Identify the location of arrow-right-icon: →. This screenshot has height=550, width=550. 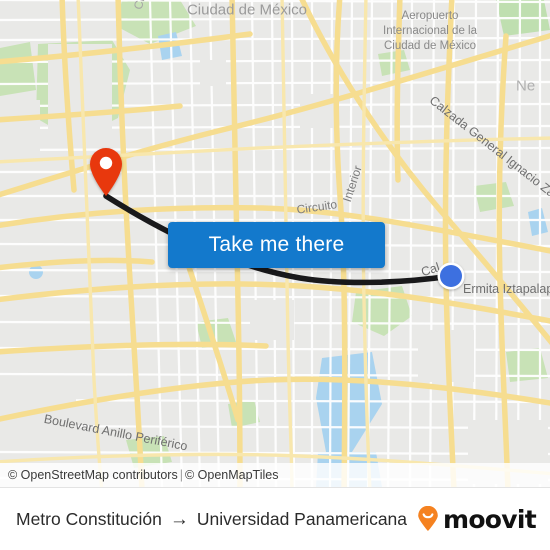
(179, 519).